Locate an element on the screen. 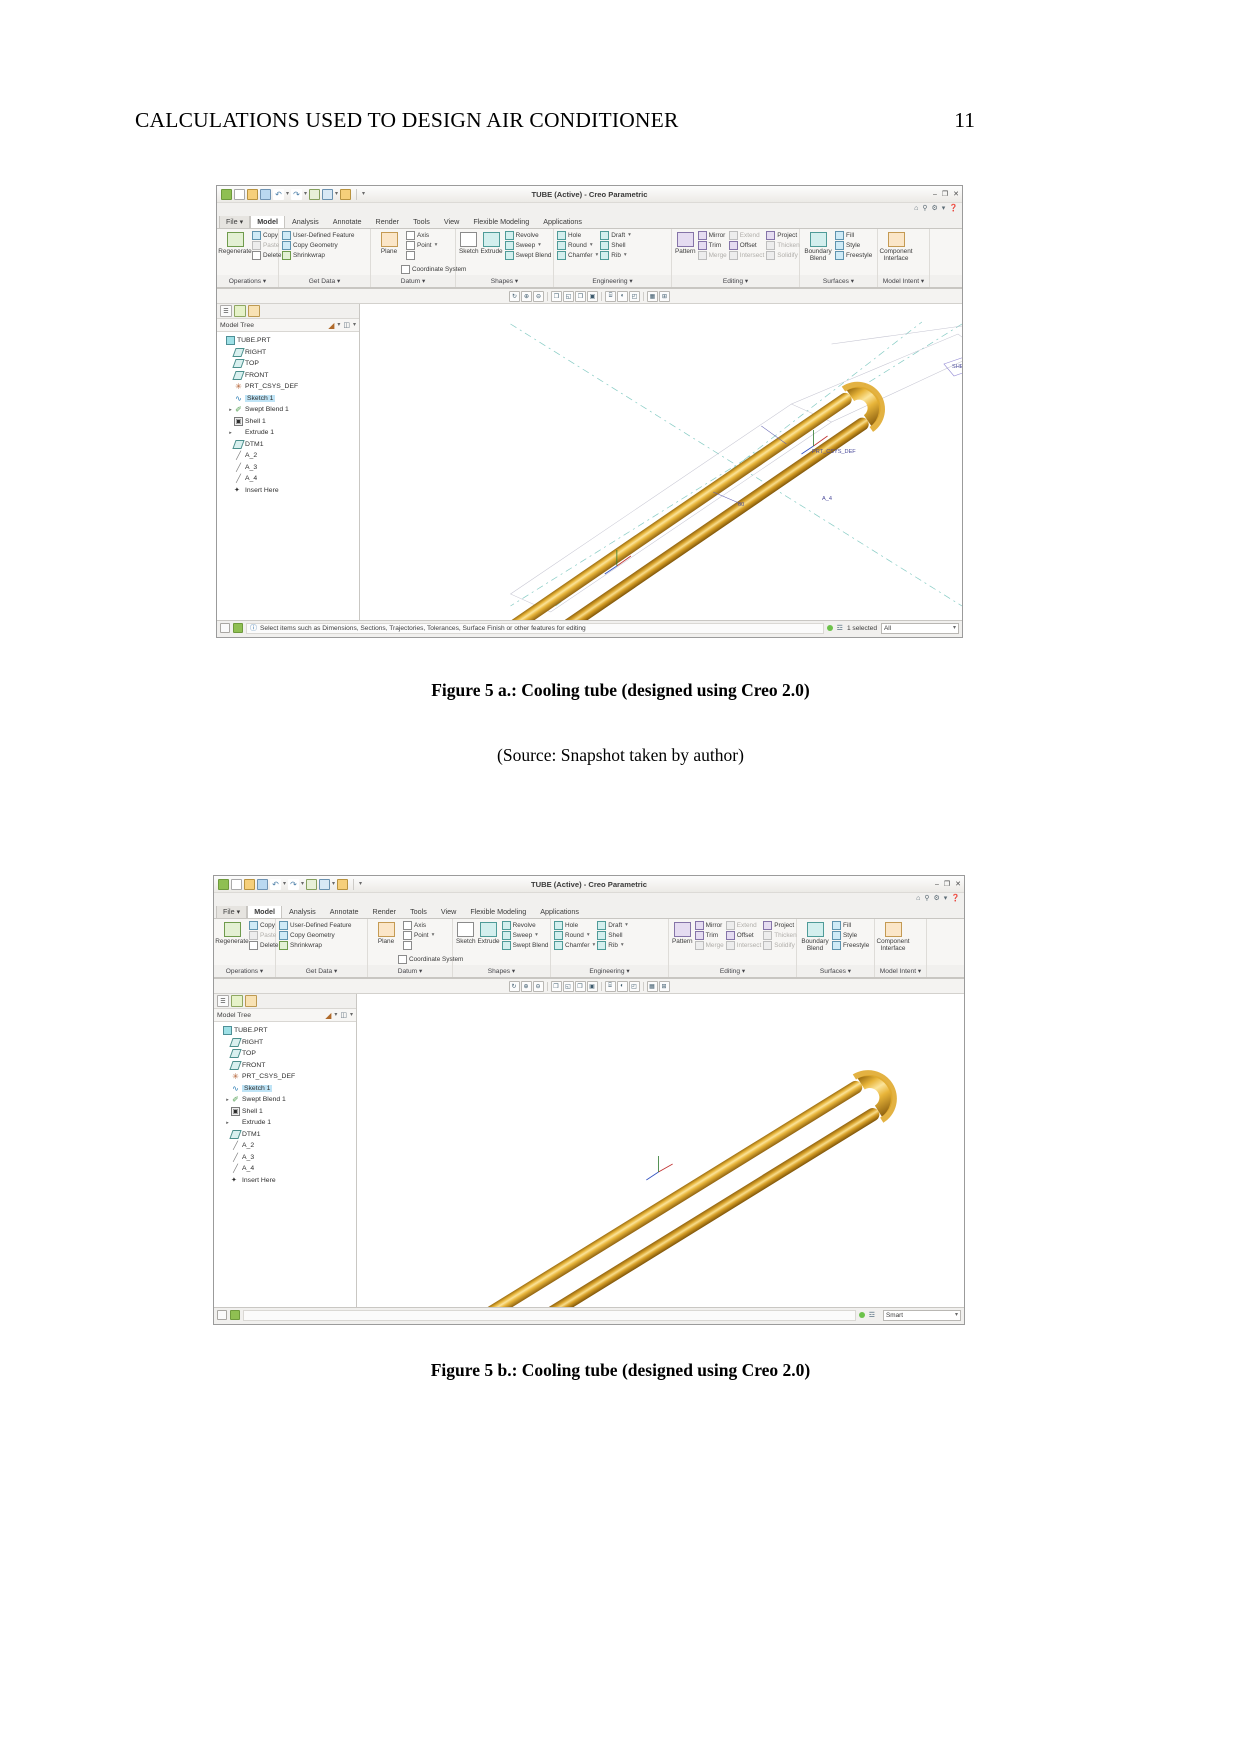 The width and height of the screenshot is (1241, 1754). undo-chevron-down-icon: ▾ is located at coordinates (284, 884).